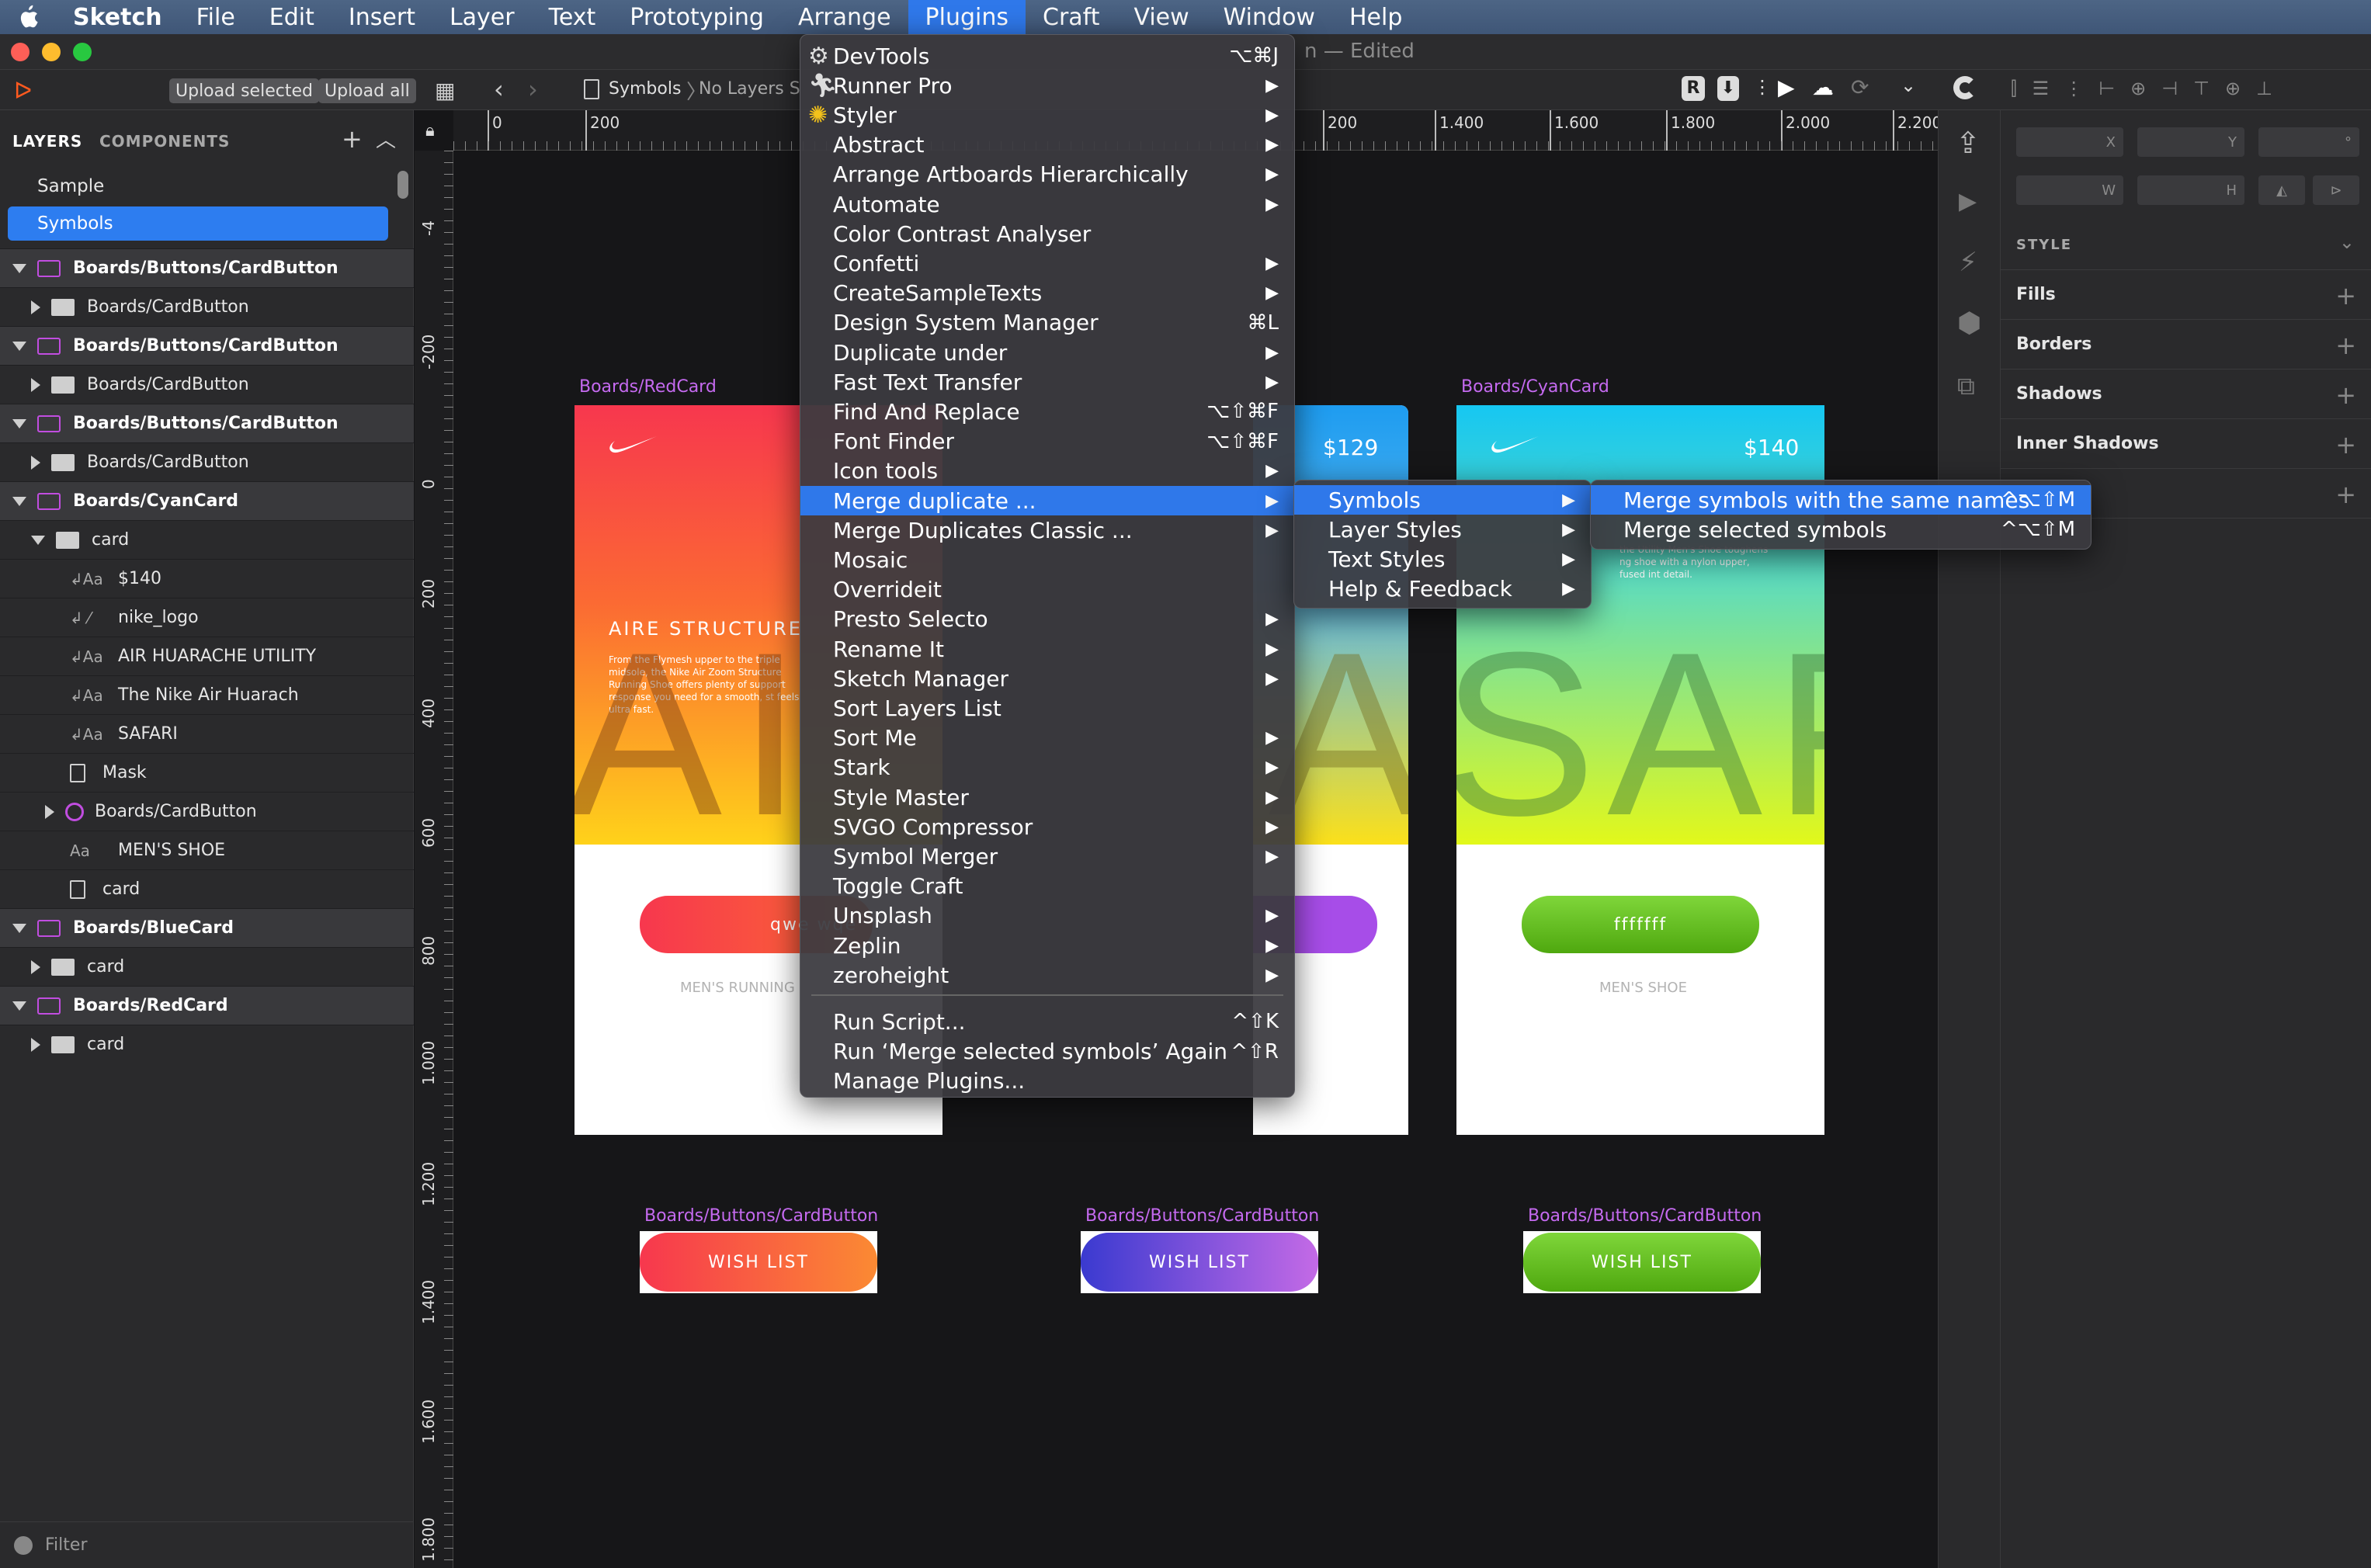 Image resolution: width=2371 pixels, height=1568 pixels. What do you see at coordinates (117, 17) in the screenshot?
I see `menu-app-sketch: Sketch` at bounding box center [117, 17].